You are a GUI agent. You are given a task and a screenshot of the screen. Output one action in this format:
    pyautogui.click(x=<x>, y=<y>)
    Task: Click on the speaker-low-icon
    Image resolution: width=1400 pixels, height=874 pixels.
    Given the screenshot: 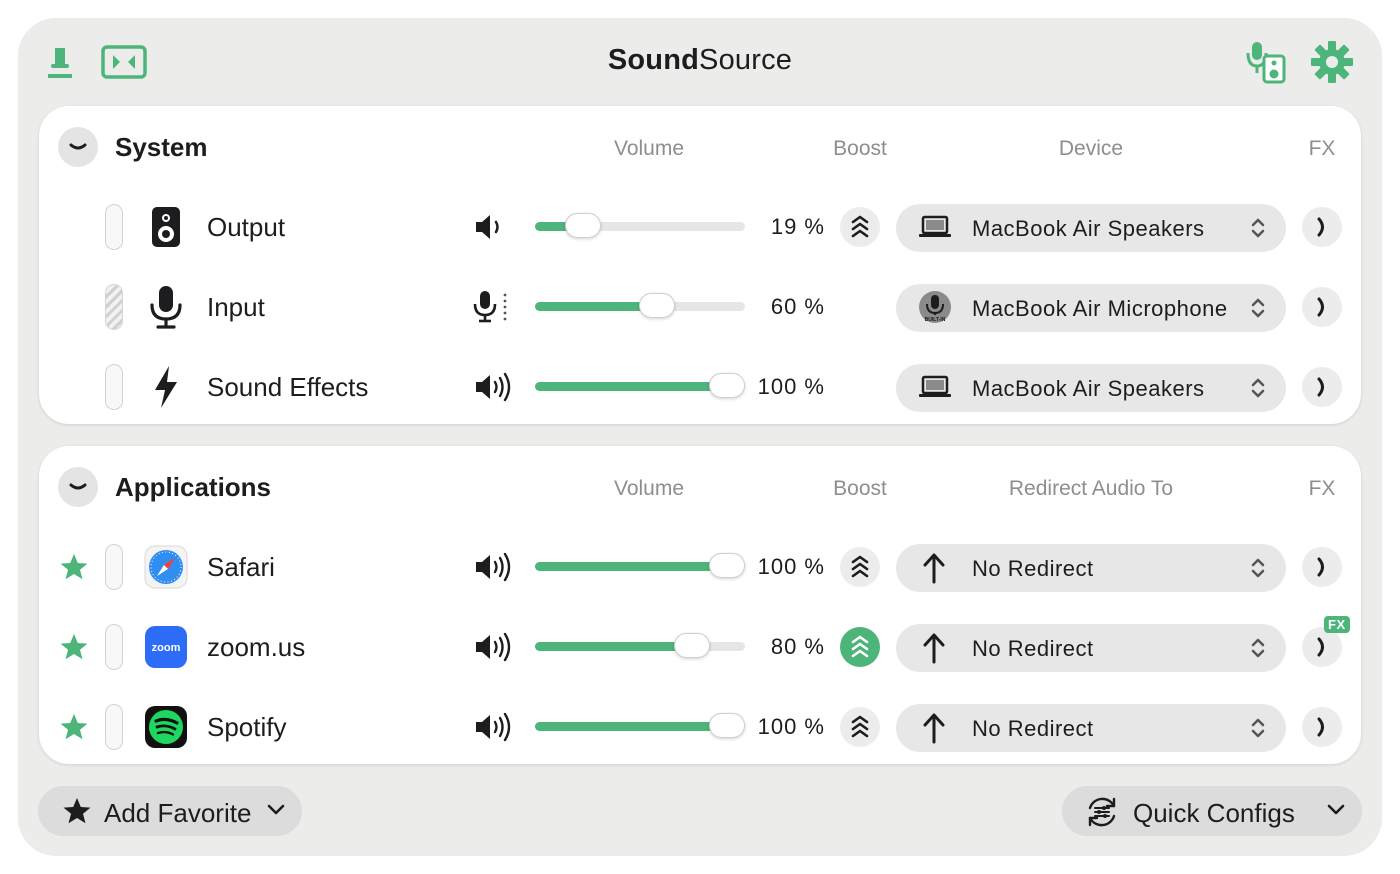 What is the action you would take?
    pyautogui.click(x=493, y=229)
    